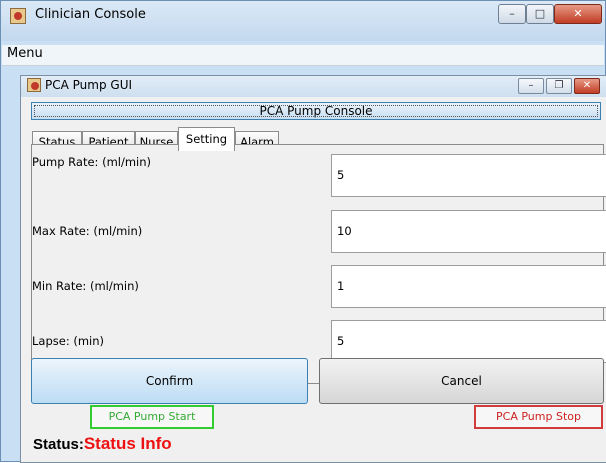  Describe the element at coordinates (169, 381) in the screenshot. I see `confirm-button: Confirm` at that location.